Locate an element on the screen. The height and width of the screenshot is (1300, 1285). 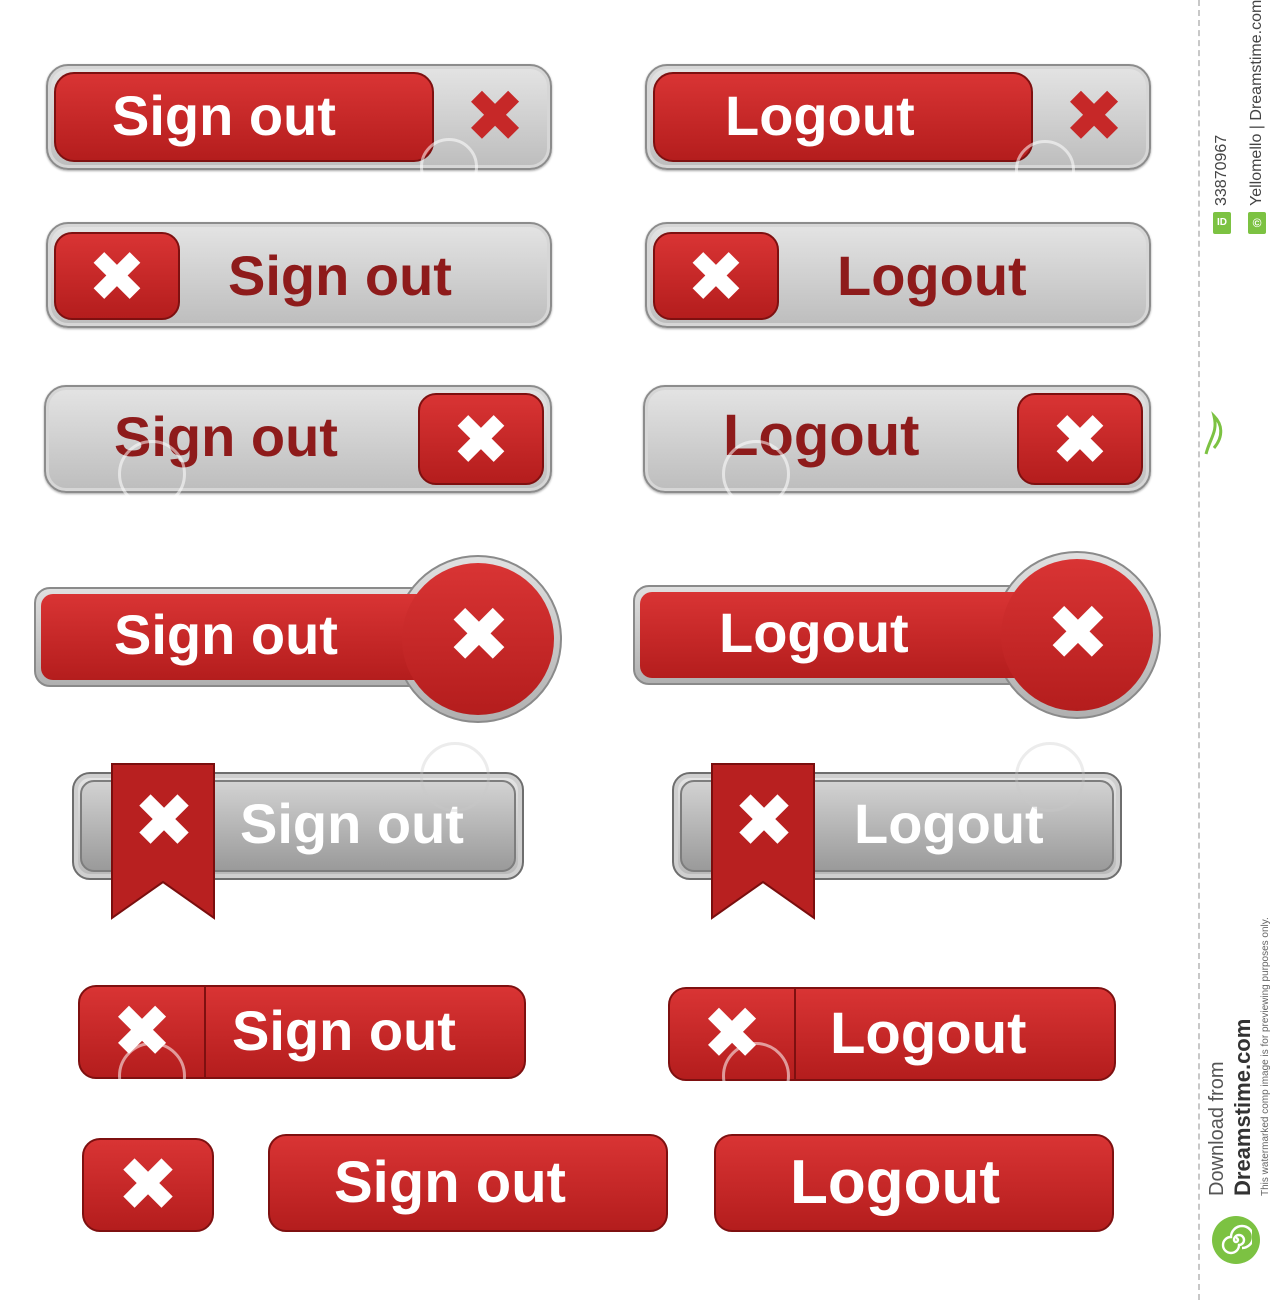
signout-button-plain: Sign out is located at coordinates (468, 1183).